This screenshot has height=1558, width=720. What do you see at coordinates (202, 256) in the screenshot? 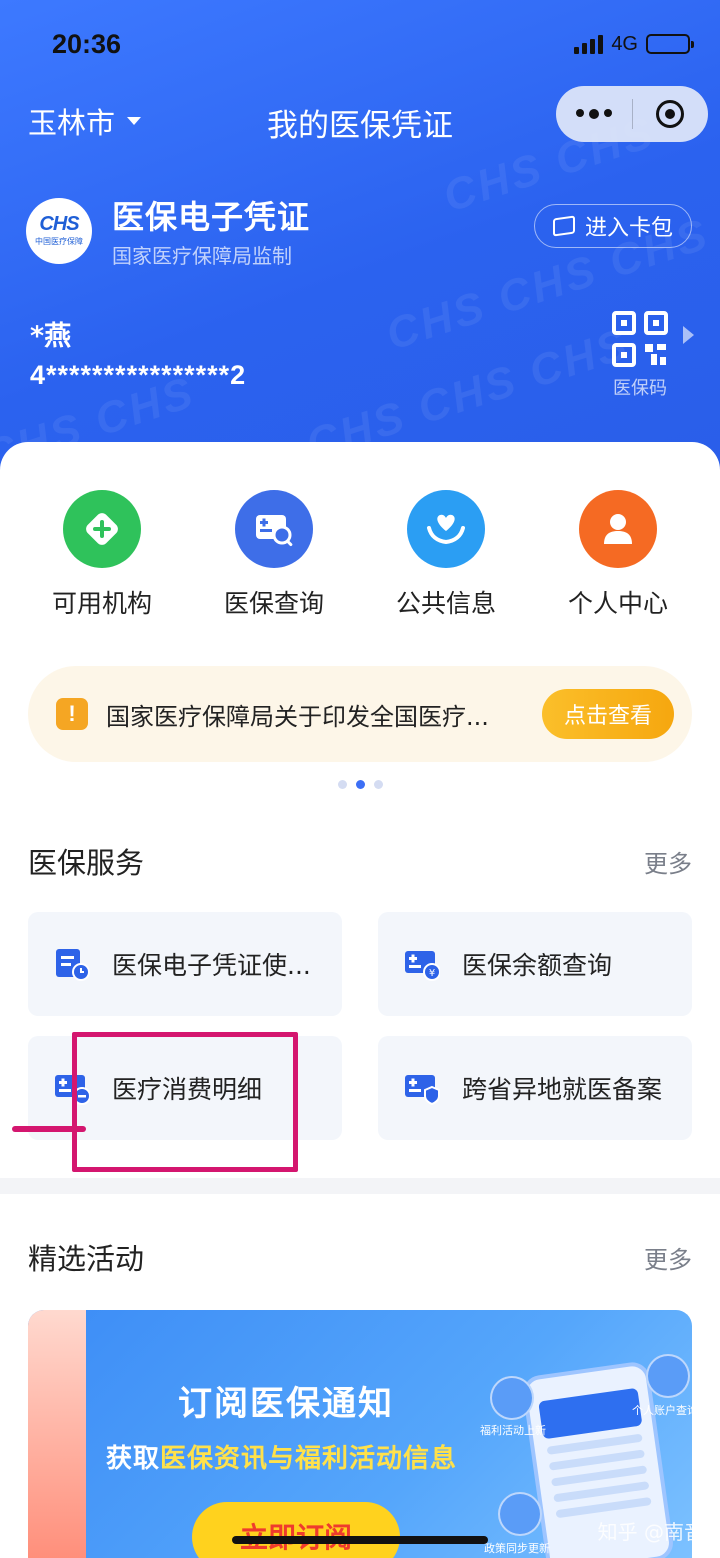
I see `credential-subtitle: 国家医疗保障局监制` at bounding box center [202, 256].